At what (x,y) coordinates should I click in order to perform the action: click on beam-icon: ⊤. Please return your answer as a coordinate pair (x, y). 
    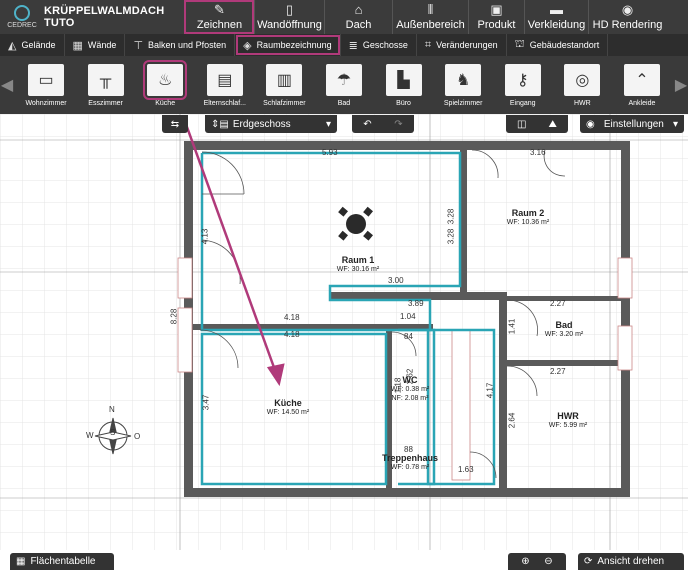
    Looking at the image, I should click on (138, 45).